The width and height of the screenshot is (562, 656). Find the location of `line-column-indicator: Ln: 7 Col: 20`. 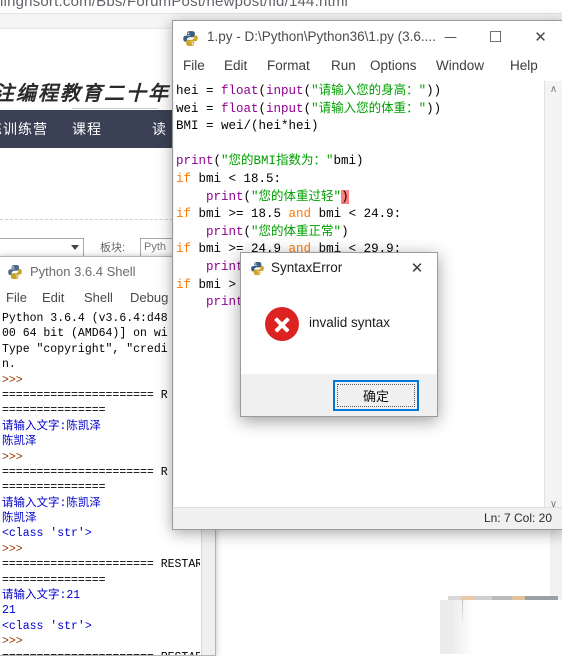

line-column-indicator: Ln: 7 Col: 20 is located at coordinates (517, 518).